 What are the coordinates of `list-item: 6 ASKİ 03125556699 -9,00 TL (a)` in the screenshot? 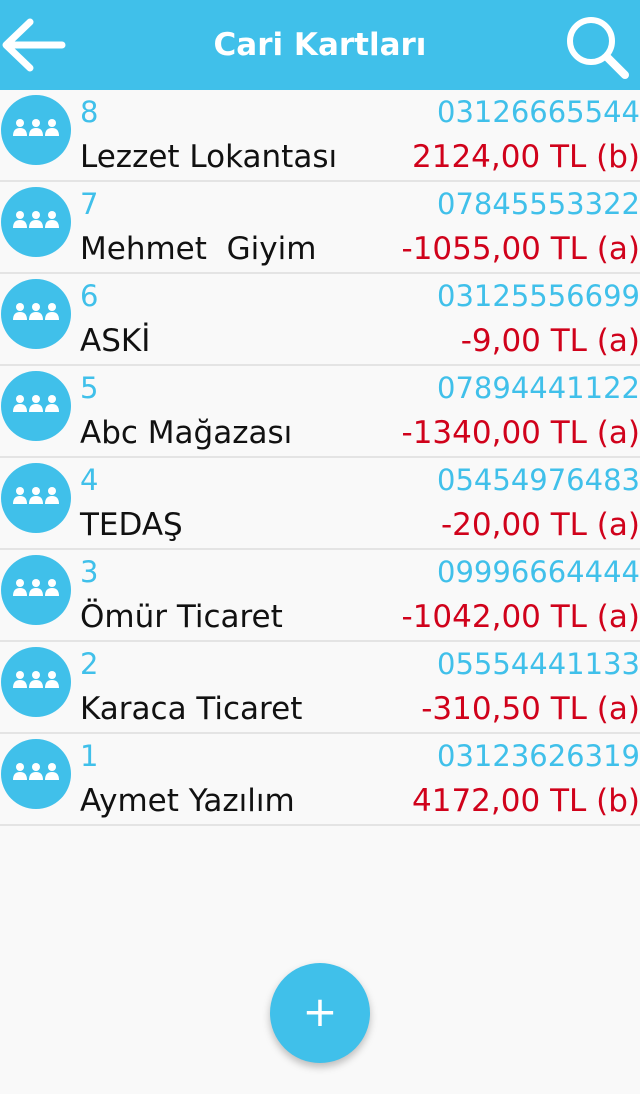 It's located at (320, 320).